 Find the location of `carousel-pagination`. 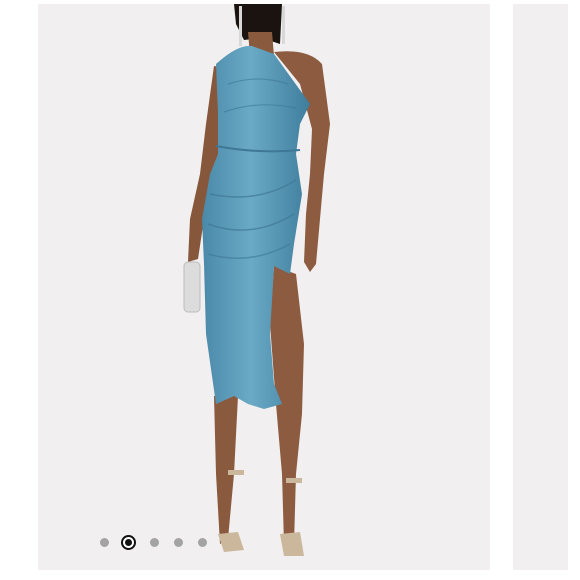

carousel-pagination is located at coordinates (161, 542).